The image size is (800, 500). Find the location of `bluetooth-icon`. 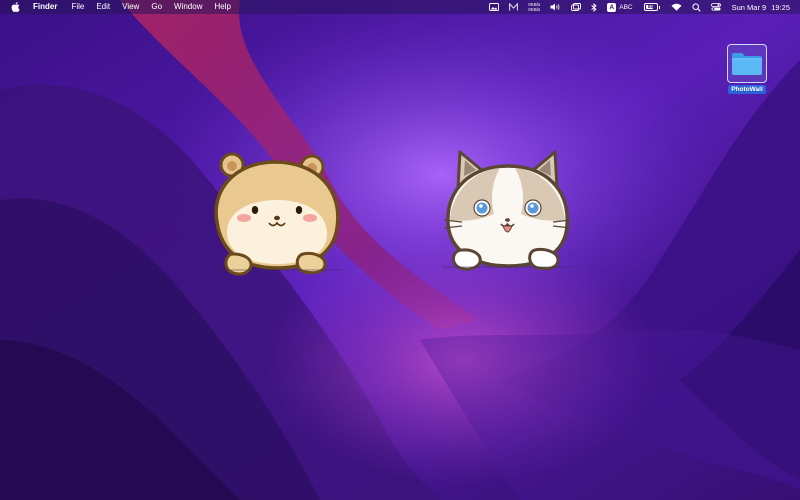

bluetooth-icon is located at coordinates (594, 7).